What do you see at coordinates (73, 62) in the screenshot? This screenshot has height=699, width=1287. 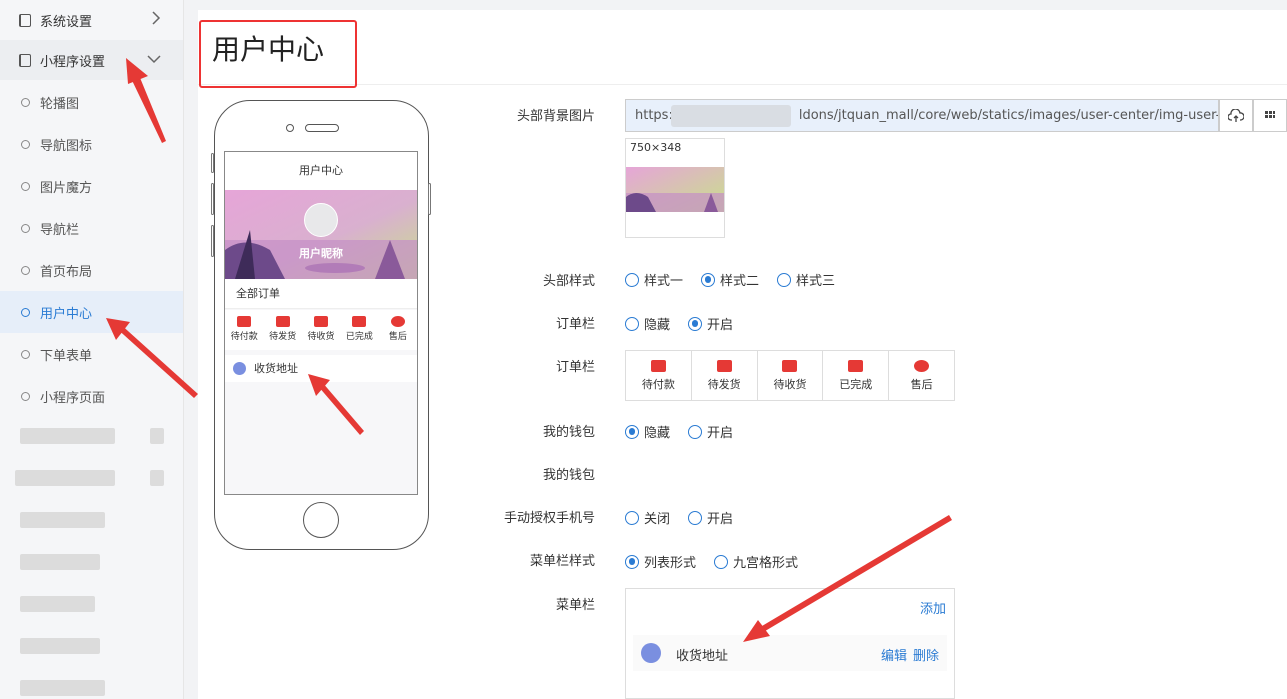 I see `sidebar-item-label: 小程序设置` at bounding box center [73, 62].